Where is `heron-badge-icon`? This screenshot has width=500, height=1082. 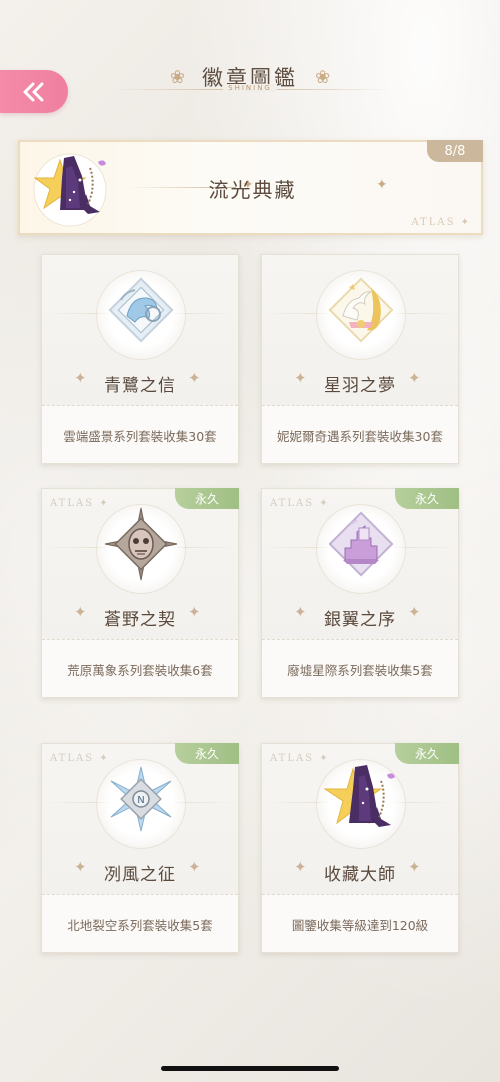
heron-badge-icon is located at coordinates (141, 310).